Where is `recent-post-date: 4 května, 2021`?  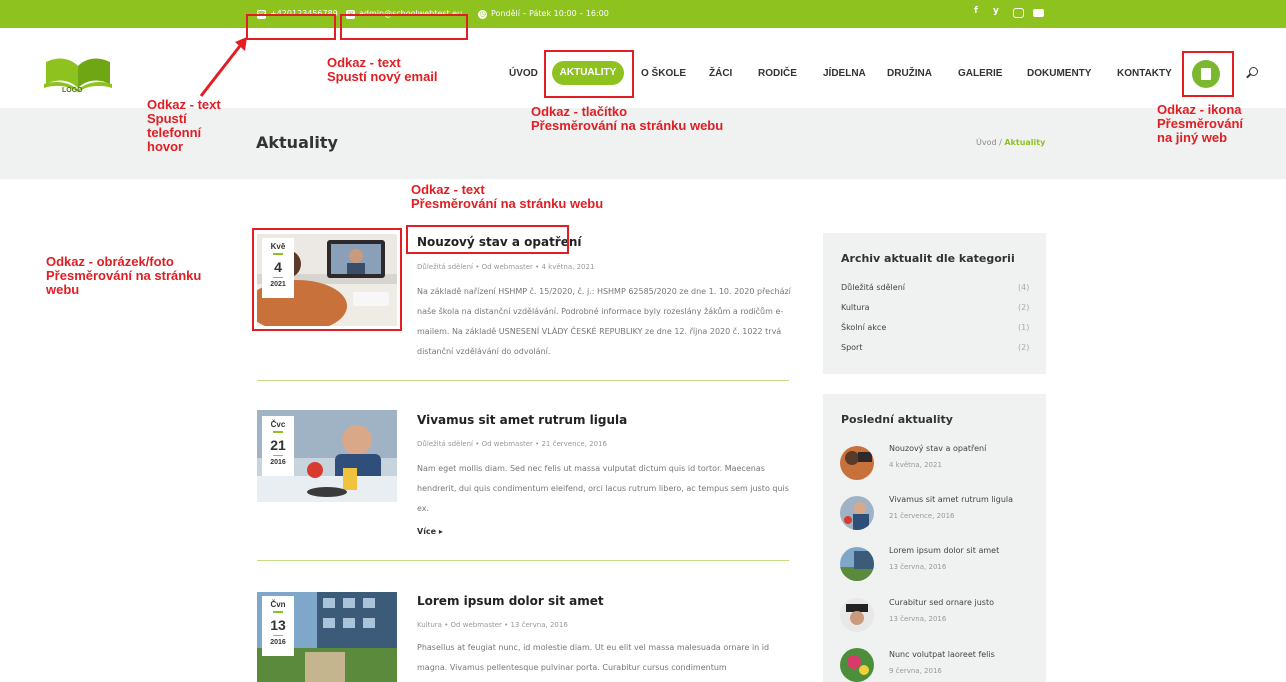
recent-post-date: 4 května, 2021 is located at coordinates (915, 465).